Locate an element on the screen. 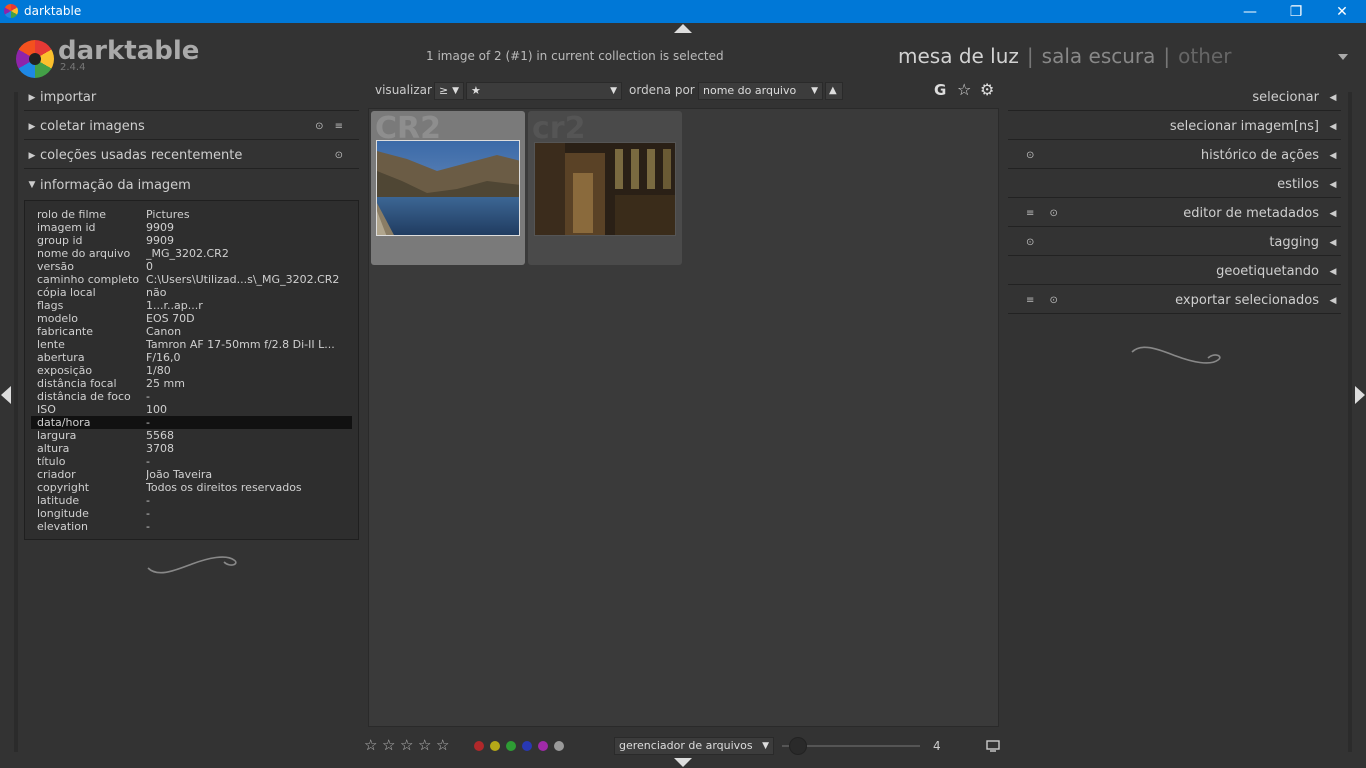  module-collect-images: ▶ coletar imagens ⊙ ≡ is located at coordinates (191, 127).